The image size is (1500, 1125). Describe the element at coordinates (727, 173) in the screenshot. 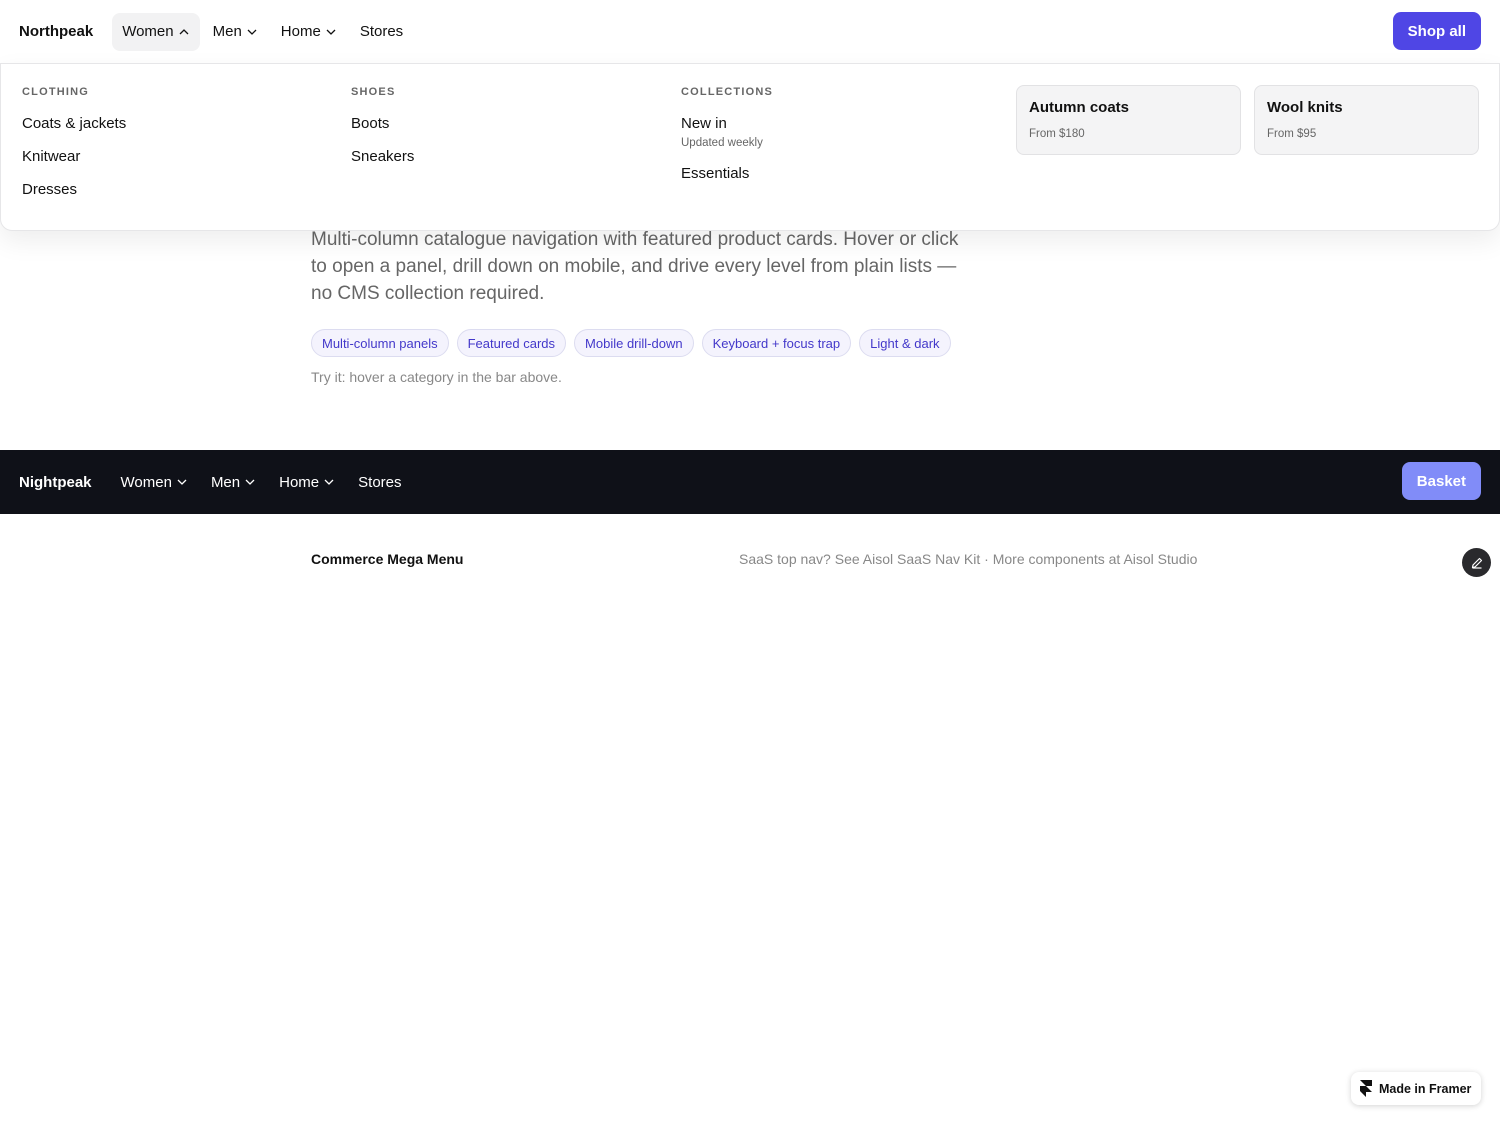

I see `menu-link-essentials: Essentials` at that location.